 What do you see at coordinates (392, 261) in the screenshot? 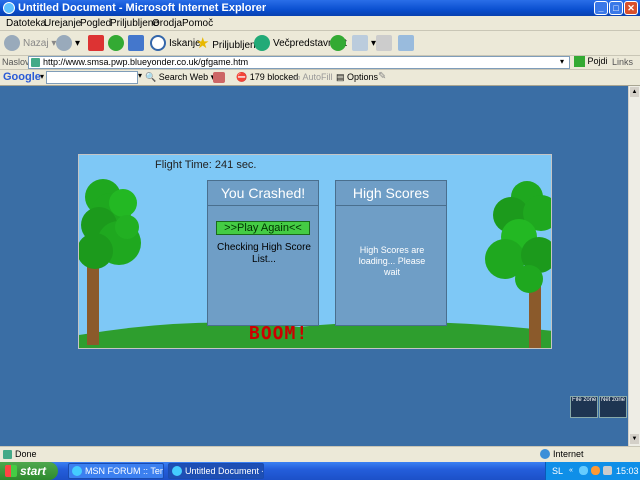
I see `high-scores-loading: High Scores are loading... Please wait` at bounding box center [392, 261].